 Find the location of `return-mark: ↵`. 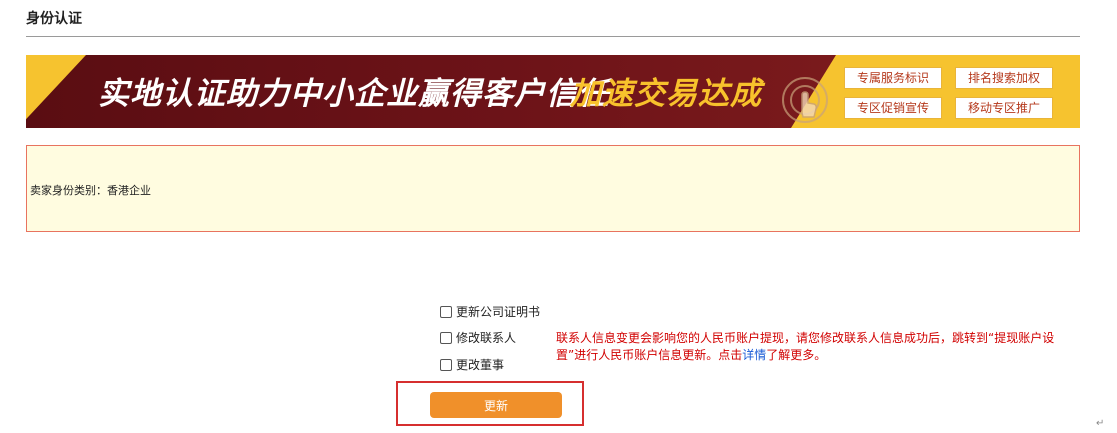

return-mark: ↵ is located at coordinates (1100, 423).